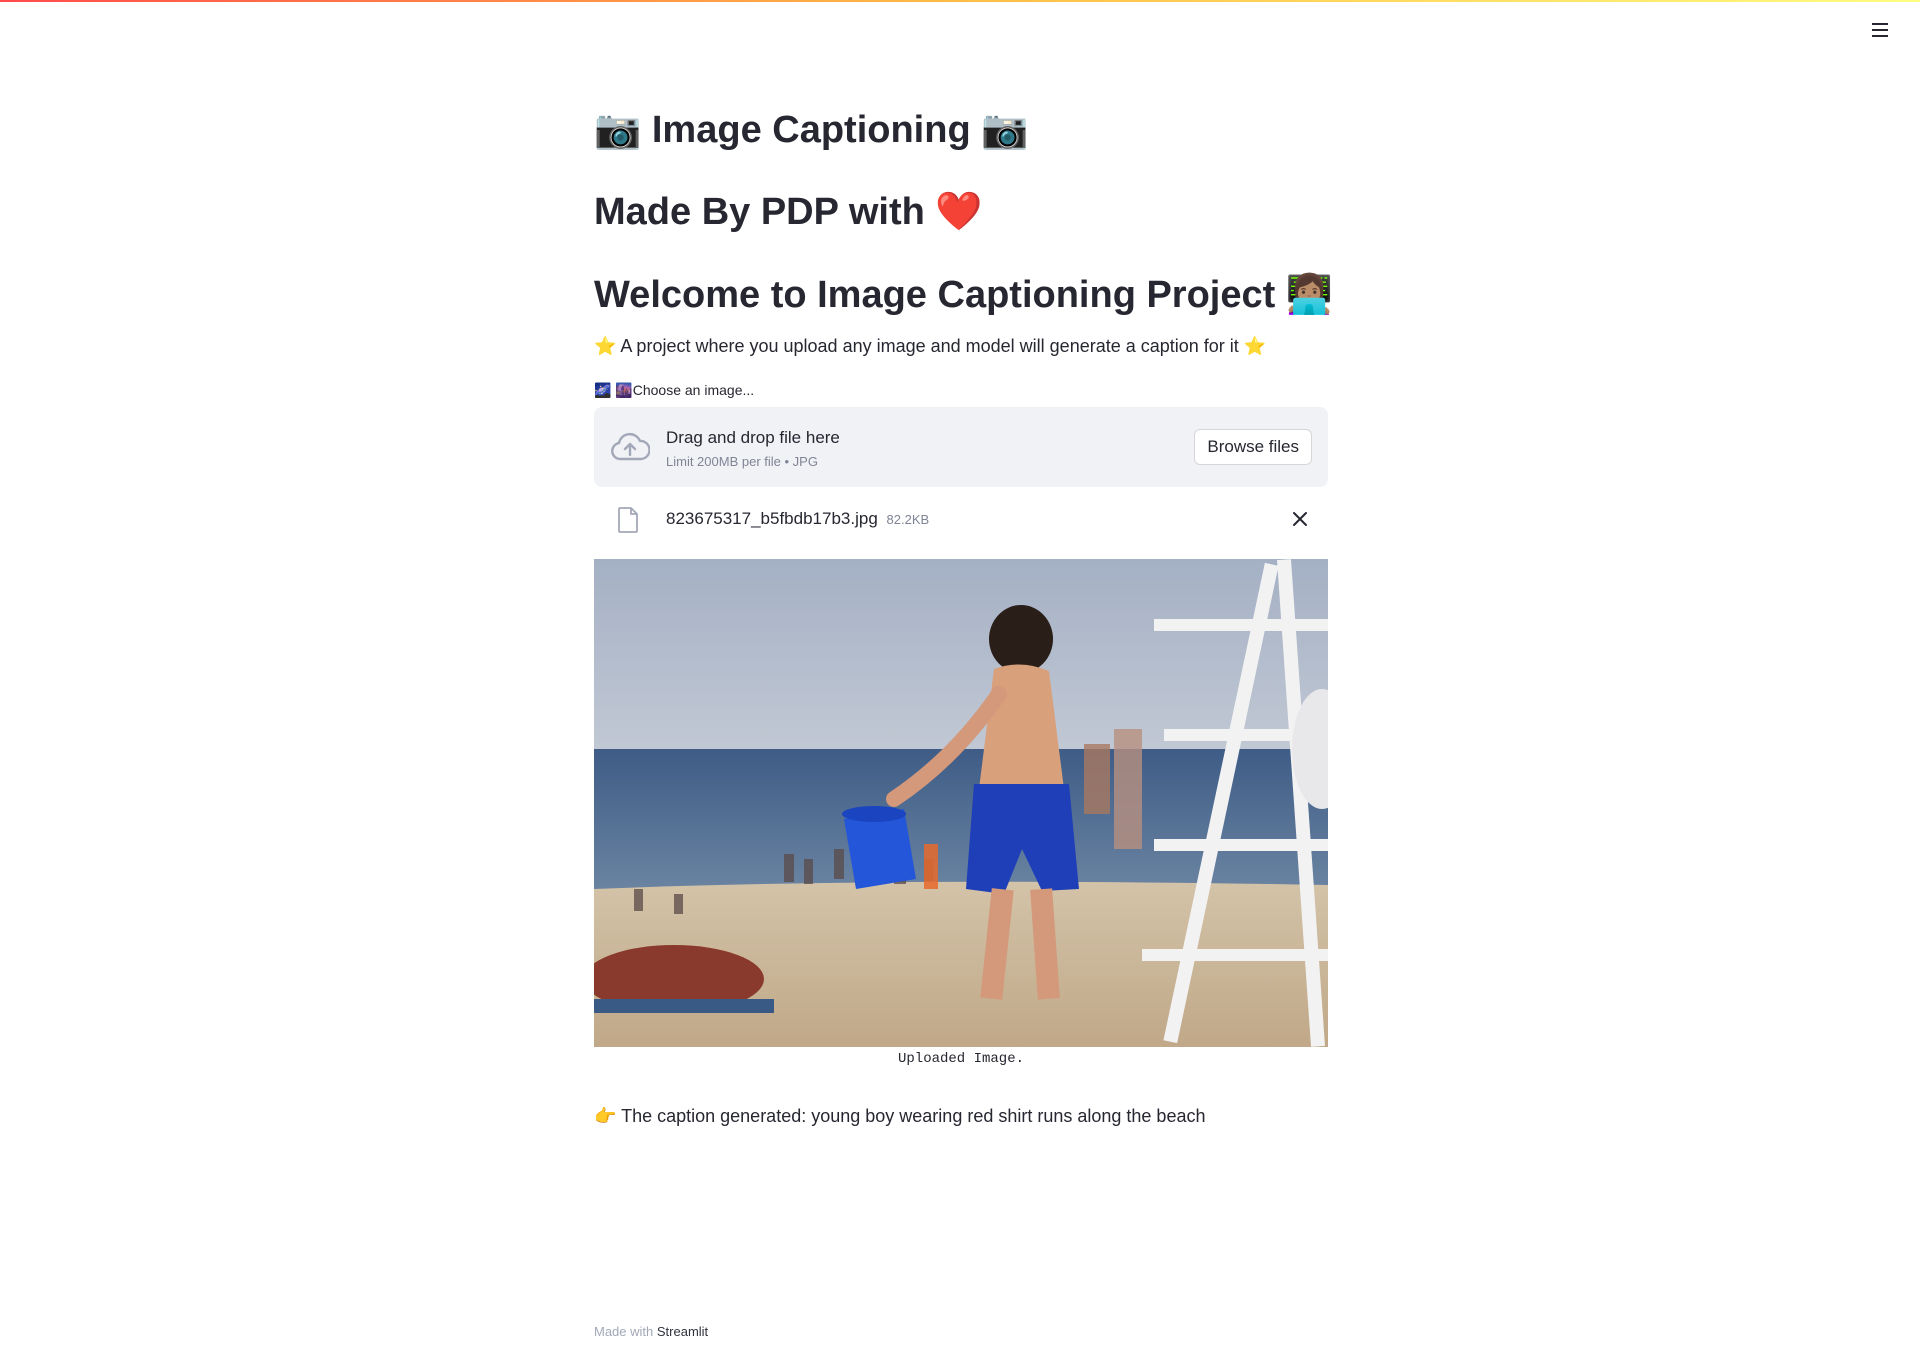 This screenshot has height=1349, width=1920. What do you see at coordinates (1253, 447) in the screenshot?
I see `browse-files-button: Browse files` at bounding box center [1253, 447].